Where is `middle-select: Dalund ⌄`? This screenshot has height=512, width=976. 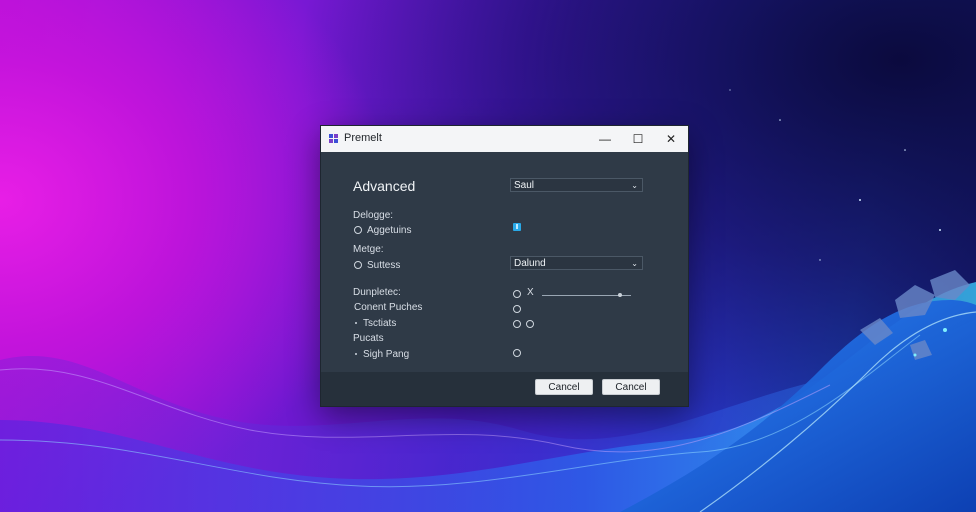
middle-select: Dalund ⌄ is located at coordinates (576, 263).